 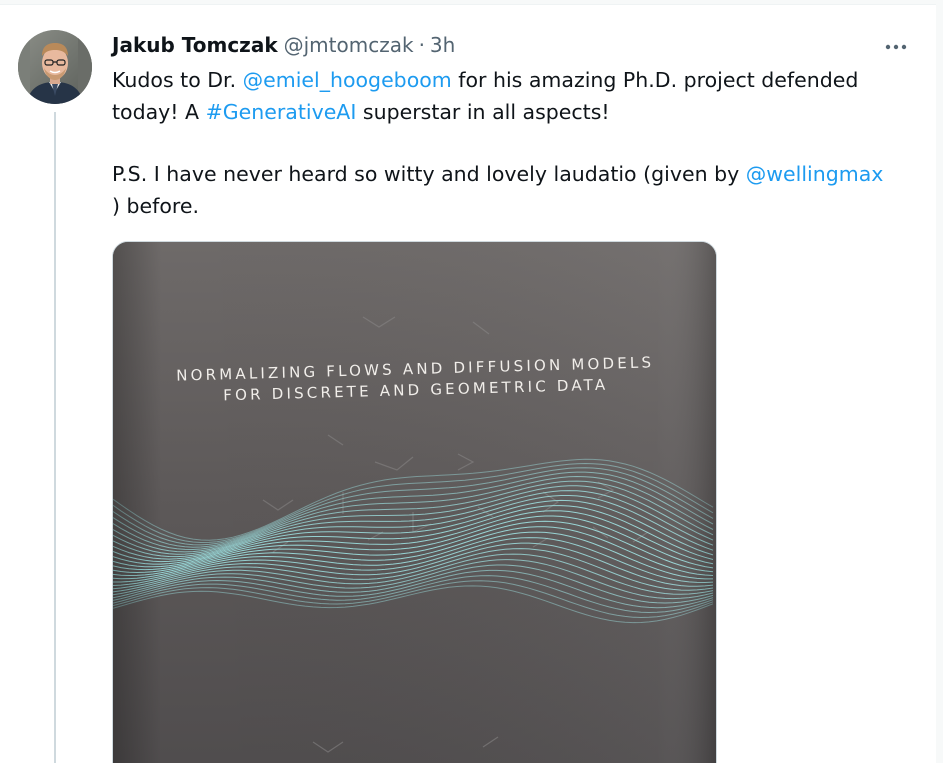 What do you see at coordinates (281, 112) in the screenshot?
I see `hashtag-link-generativeai: #GenerativeAI` at bounding box center [281, 112].